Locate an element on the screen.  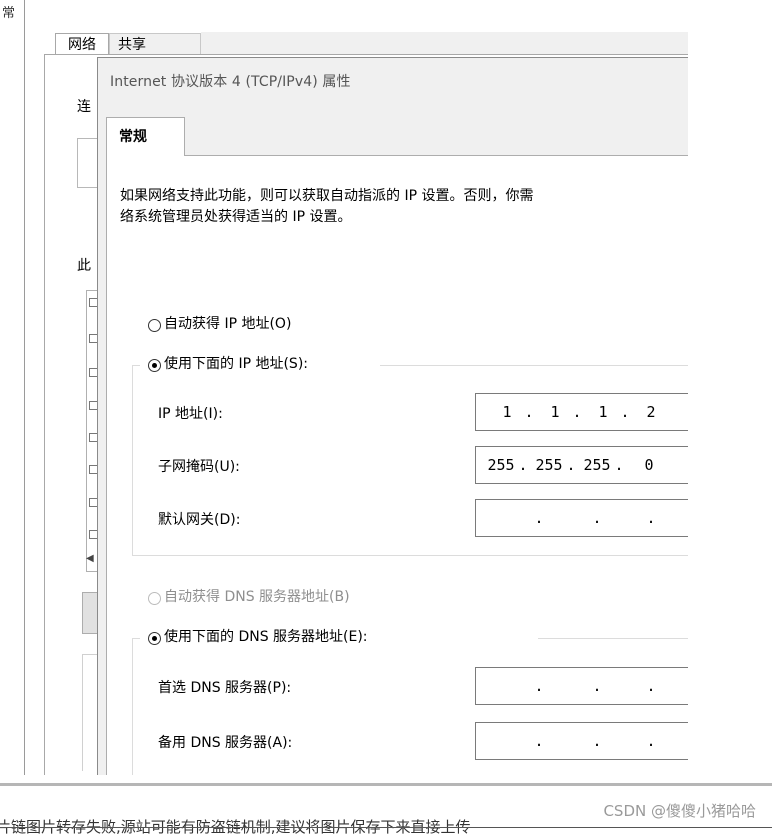
dns-auto-label: 自动获得 DNS 服务器地址(B) is located at coordinates (257, 596).